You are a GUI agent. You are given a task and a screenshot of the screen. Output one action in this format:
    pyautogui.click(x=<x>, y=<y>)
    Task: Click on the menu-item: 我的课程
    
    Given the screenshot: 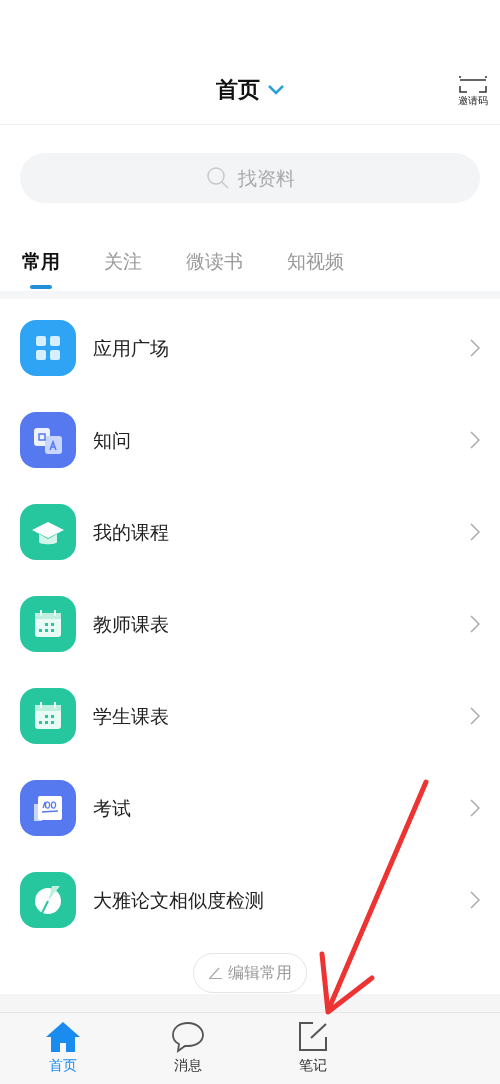 What is the action you would take?
    pyautogui.click(x=250, y=532)
    